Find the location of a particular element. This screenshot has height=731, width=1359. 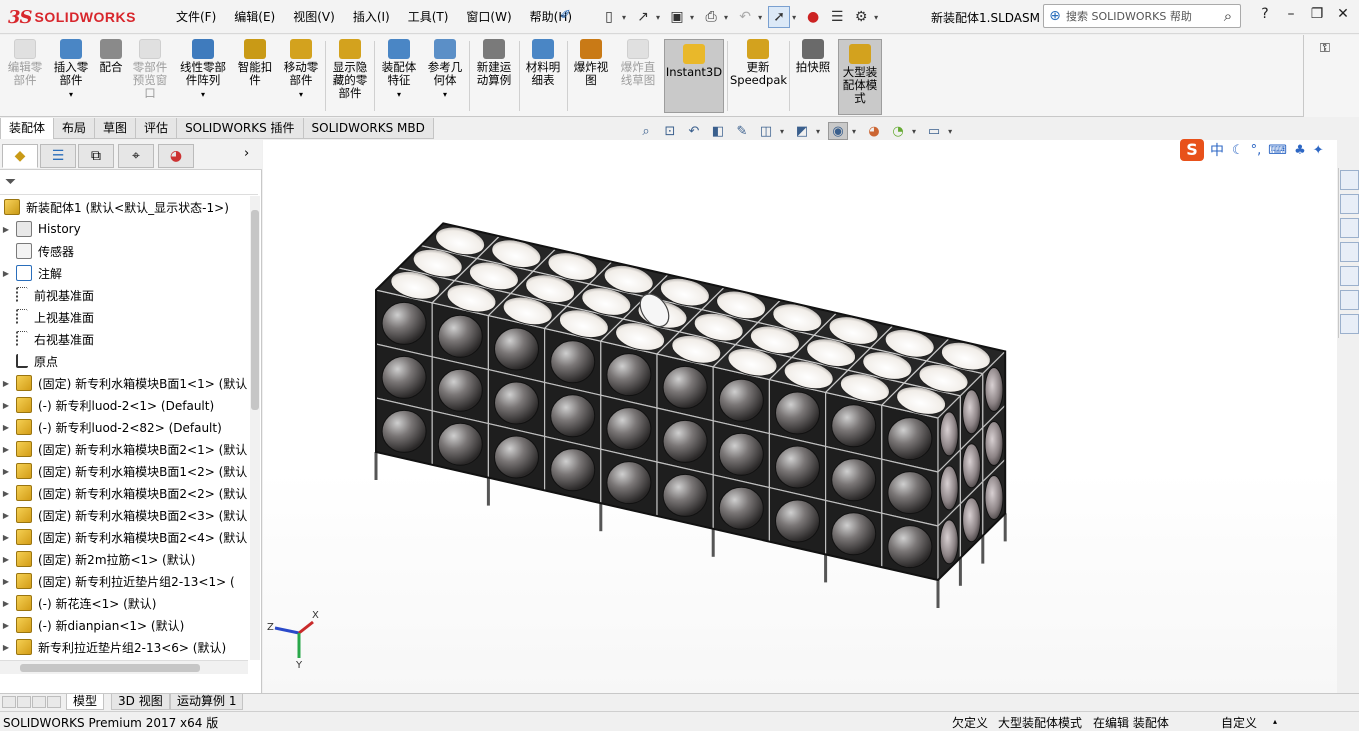

print-icon: ⎙ is located at coordinates (711, 17).